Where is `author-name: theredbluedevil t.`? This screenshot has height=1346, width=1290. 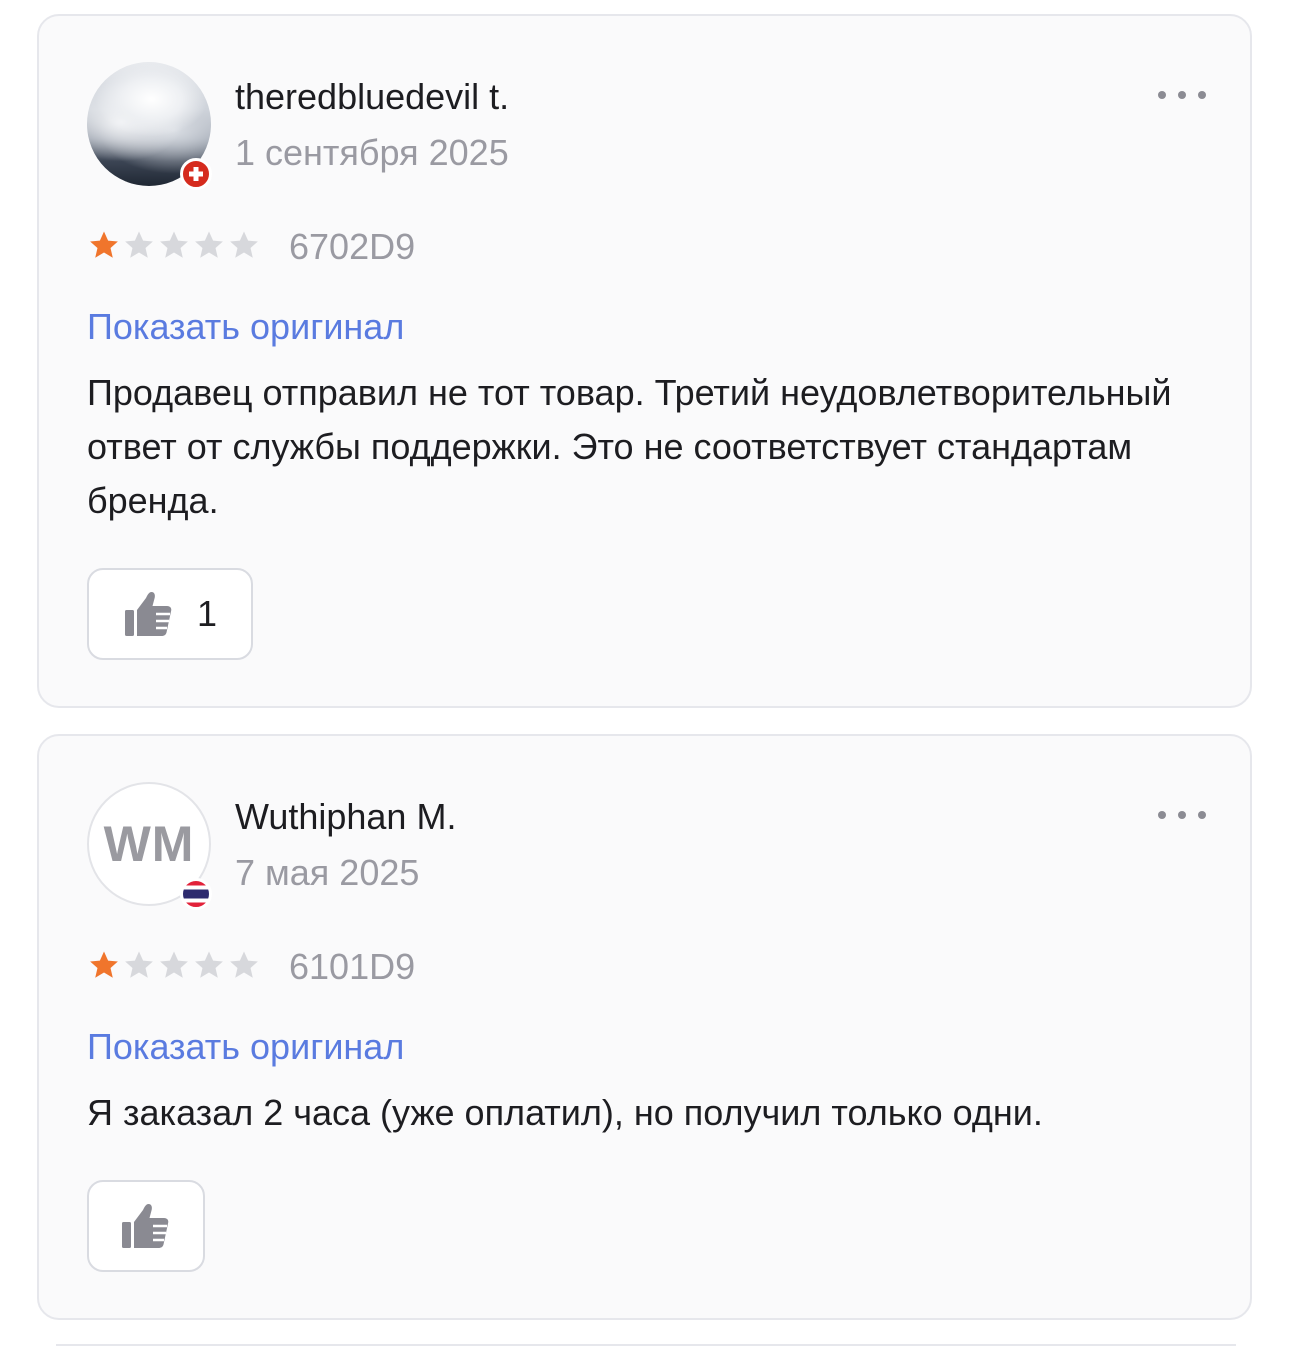
author-name: theredbluedevil t. is located at coordinates (372, 96).